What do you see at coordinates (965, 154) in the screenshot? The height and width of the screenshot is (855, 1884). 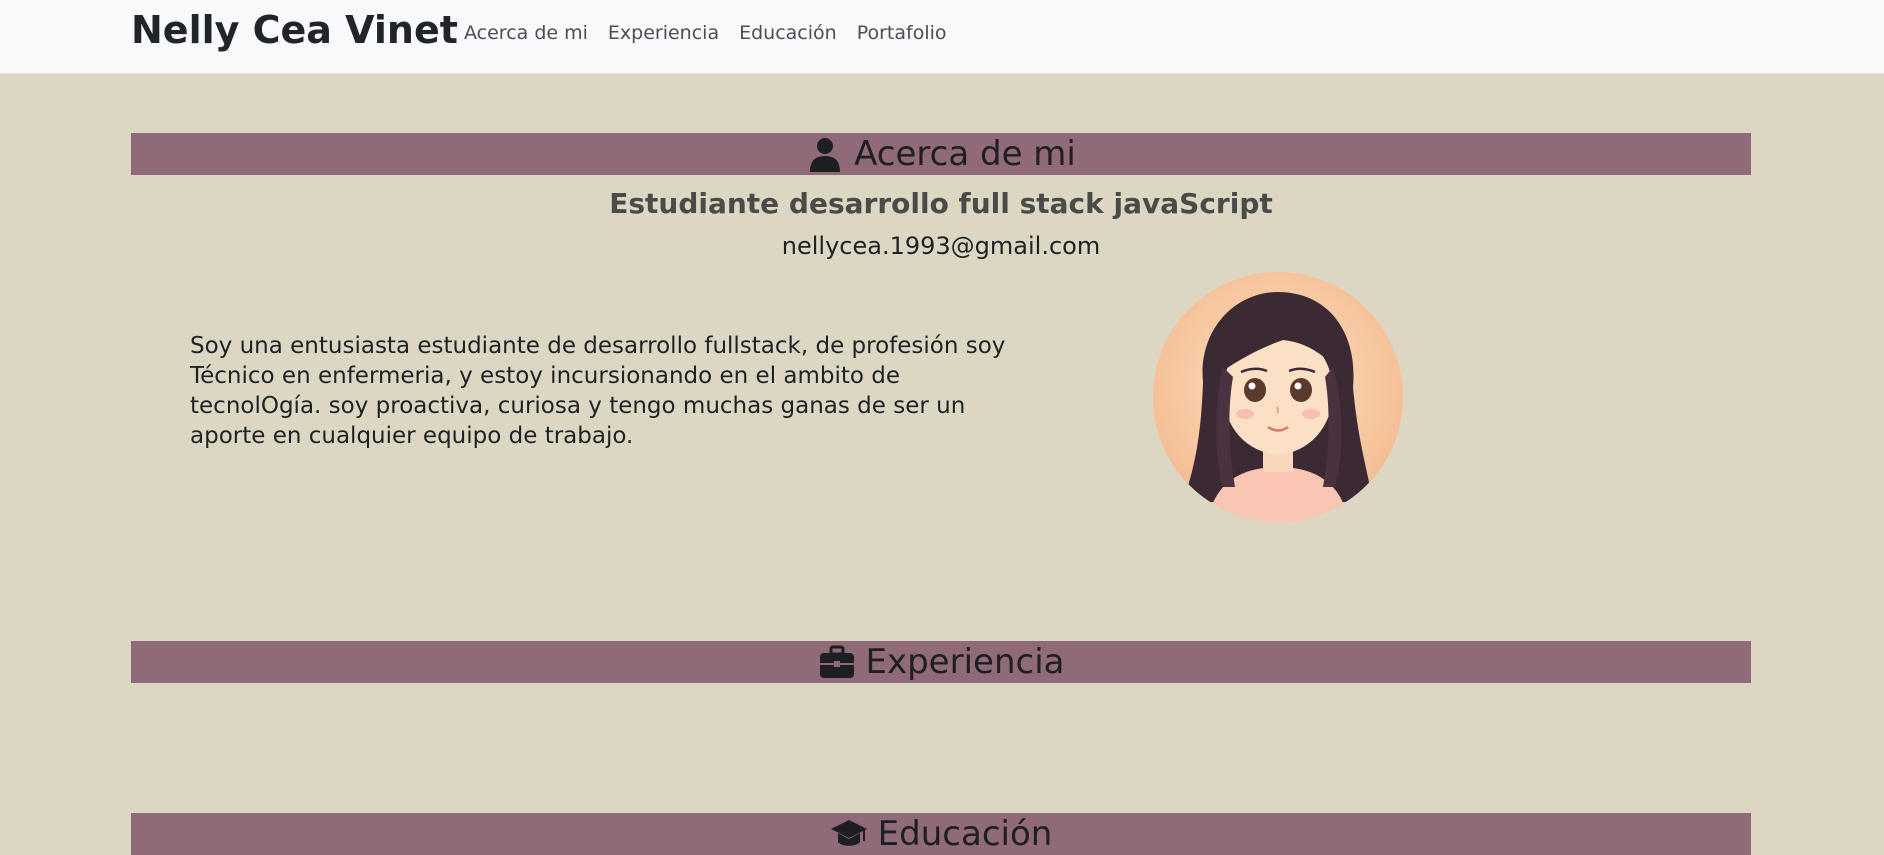 I see `section-title-about: Acerca de mi` at bounding box center [965, 154].